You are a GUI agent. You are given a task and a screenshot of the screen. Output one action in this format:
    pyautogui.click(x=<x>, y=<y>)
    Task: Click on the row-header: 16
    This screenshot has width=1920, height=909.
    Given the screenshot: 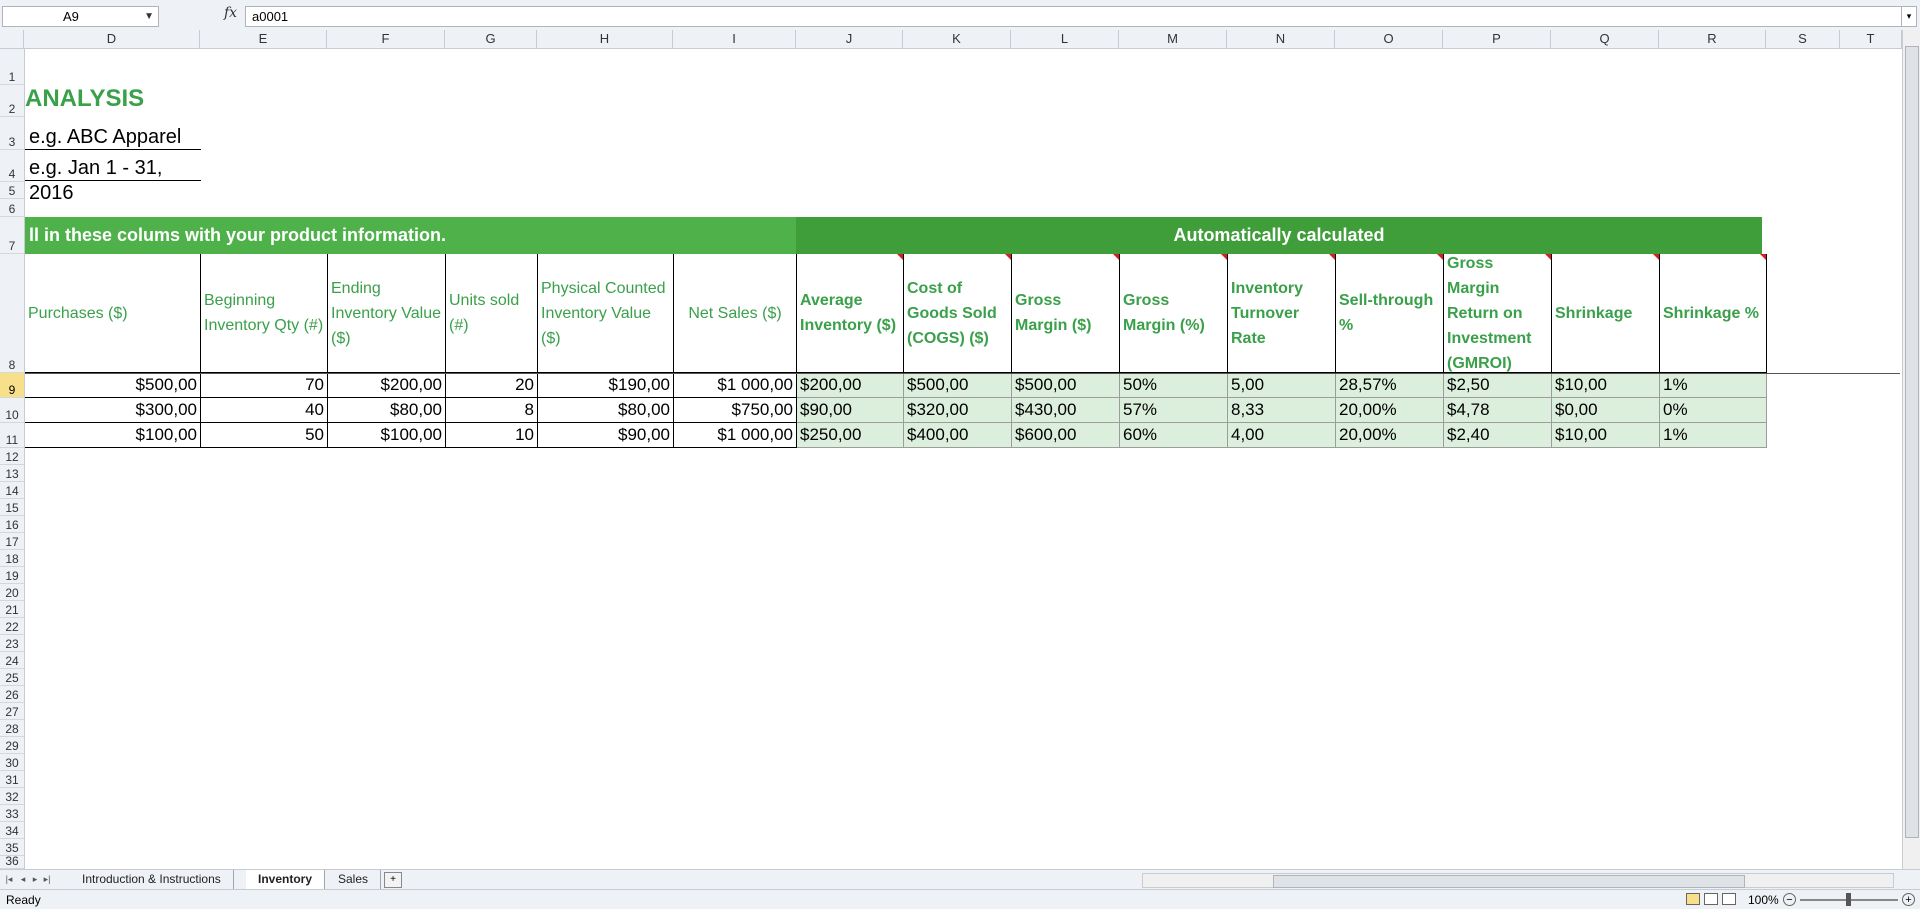 What is the action you would take?
    pyautogui.click(x=12, y=524)
    